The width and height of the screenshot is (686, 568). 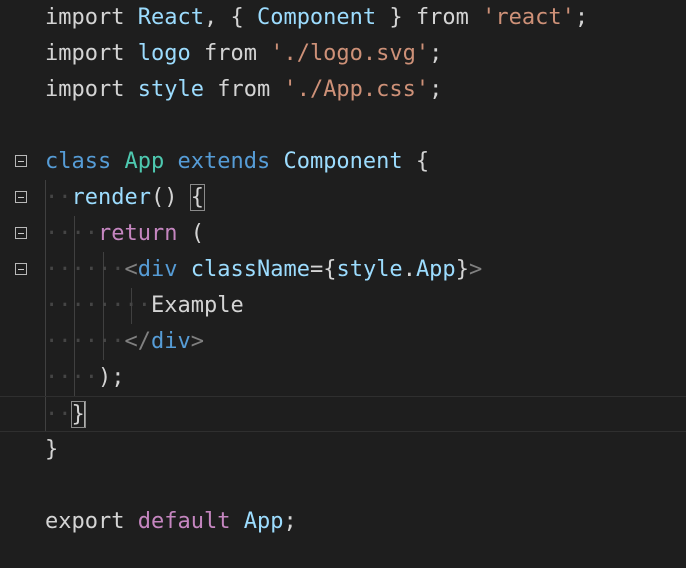 I want to click on method-name: render, so click(x=111, y=197).